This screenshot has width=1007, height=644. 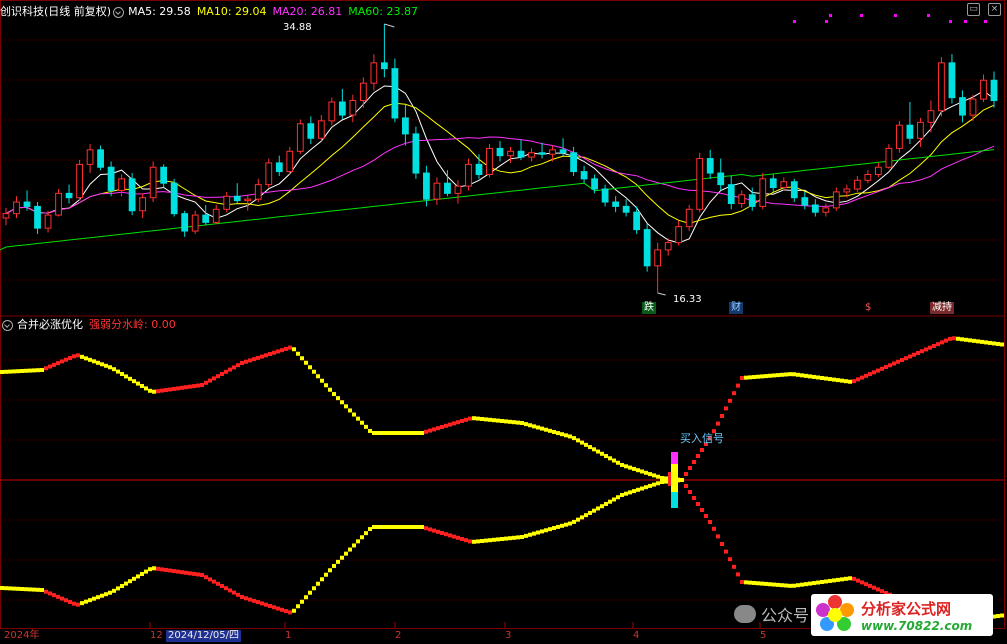 What do you see at coordinates (231, 11) in the screenshot?
I see `ma10-value: MA10: 29.04` at bounding box center [231, 11].